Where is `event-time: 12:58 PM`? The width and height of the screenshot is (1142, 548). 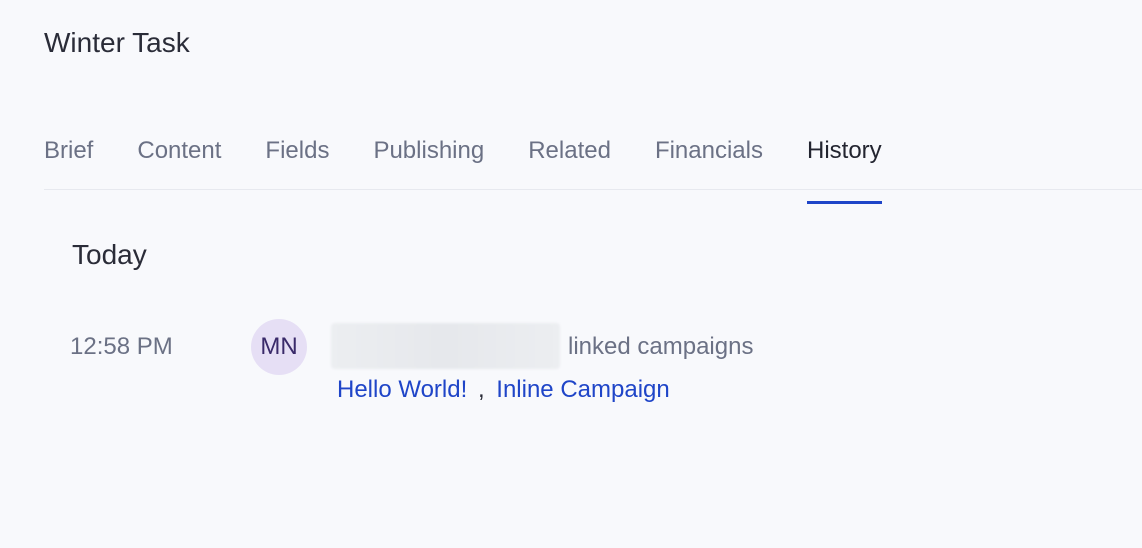 event-time: 12:58 PM is located at coordinates (121, 346).